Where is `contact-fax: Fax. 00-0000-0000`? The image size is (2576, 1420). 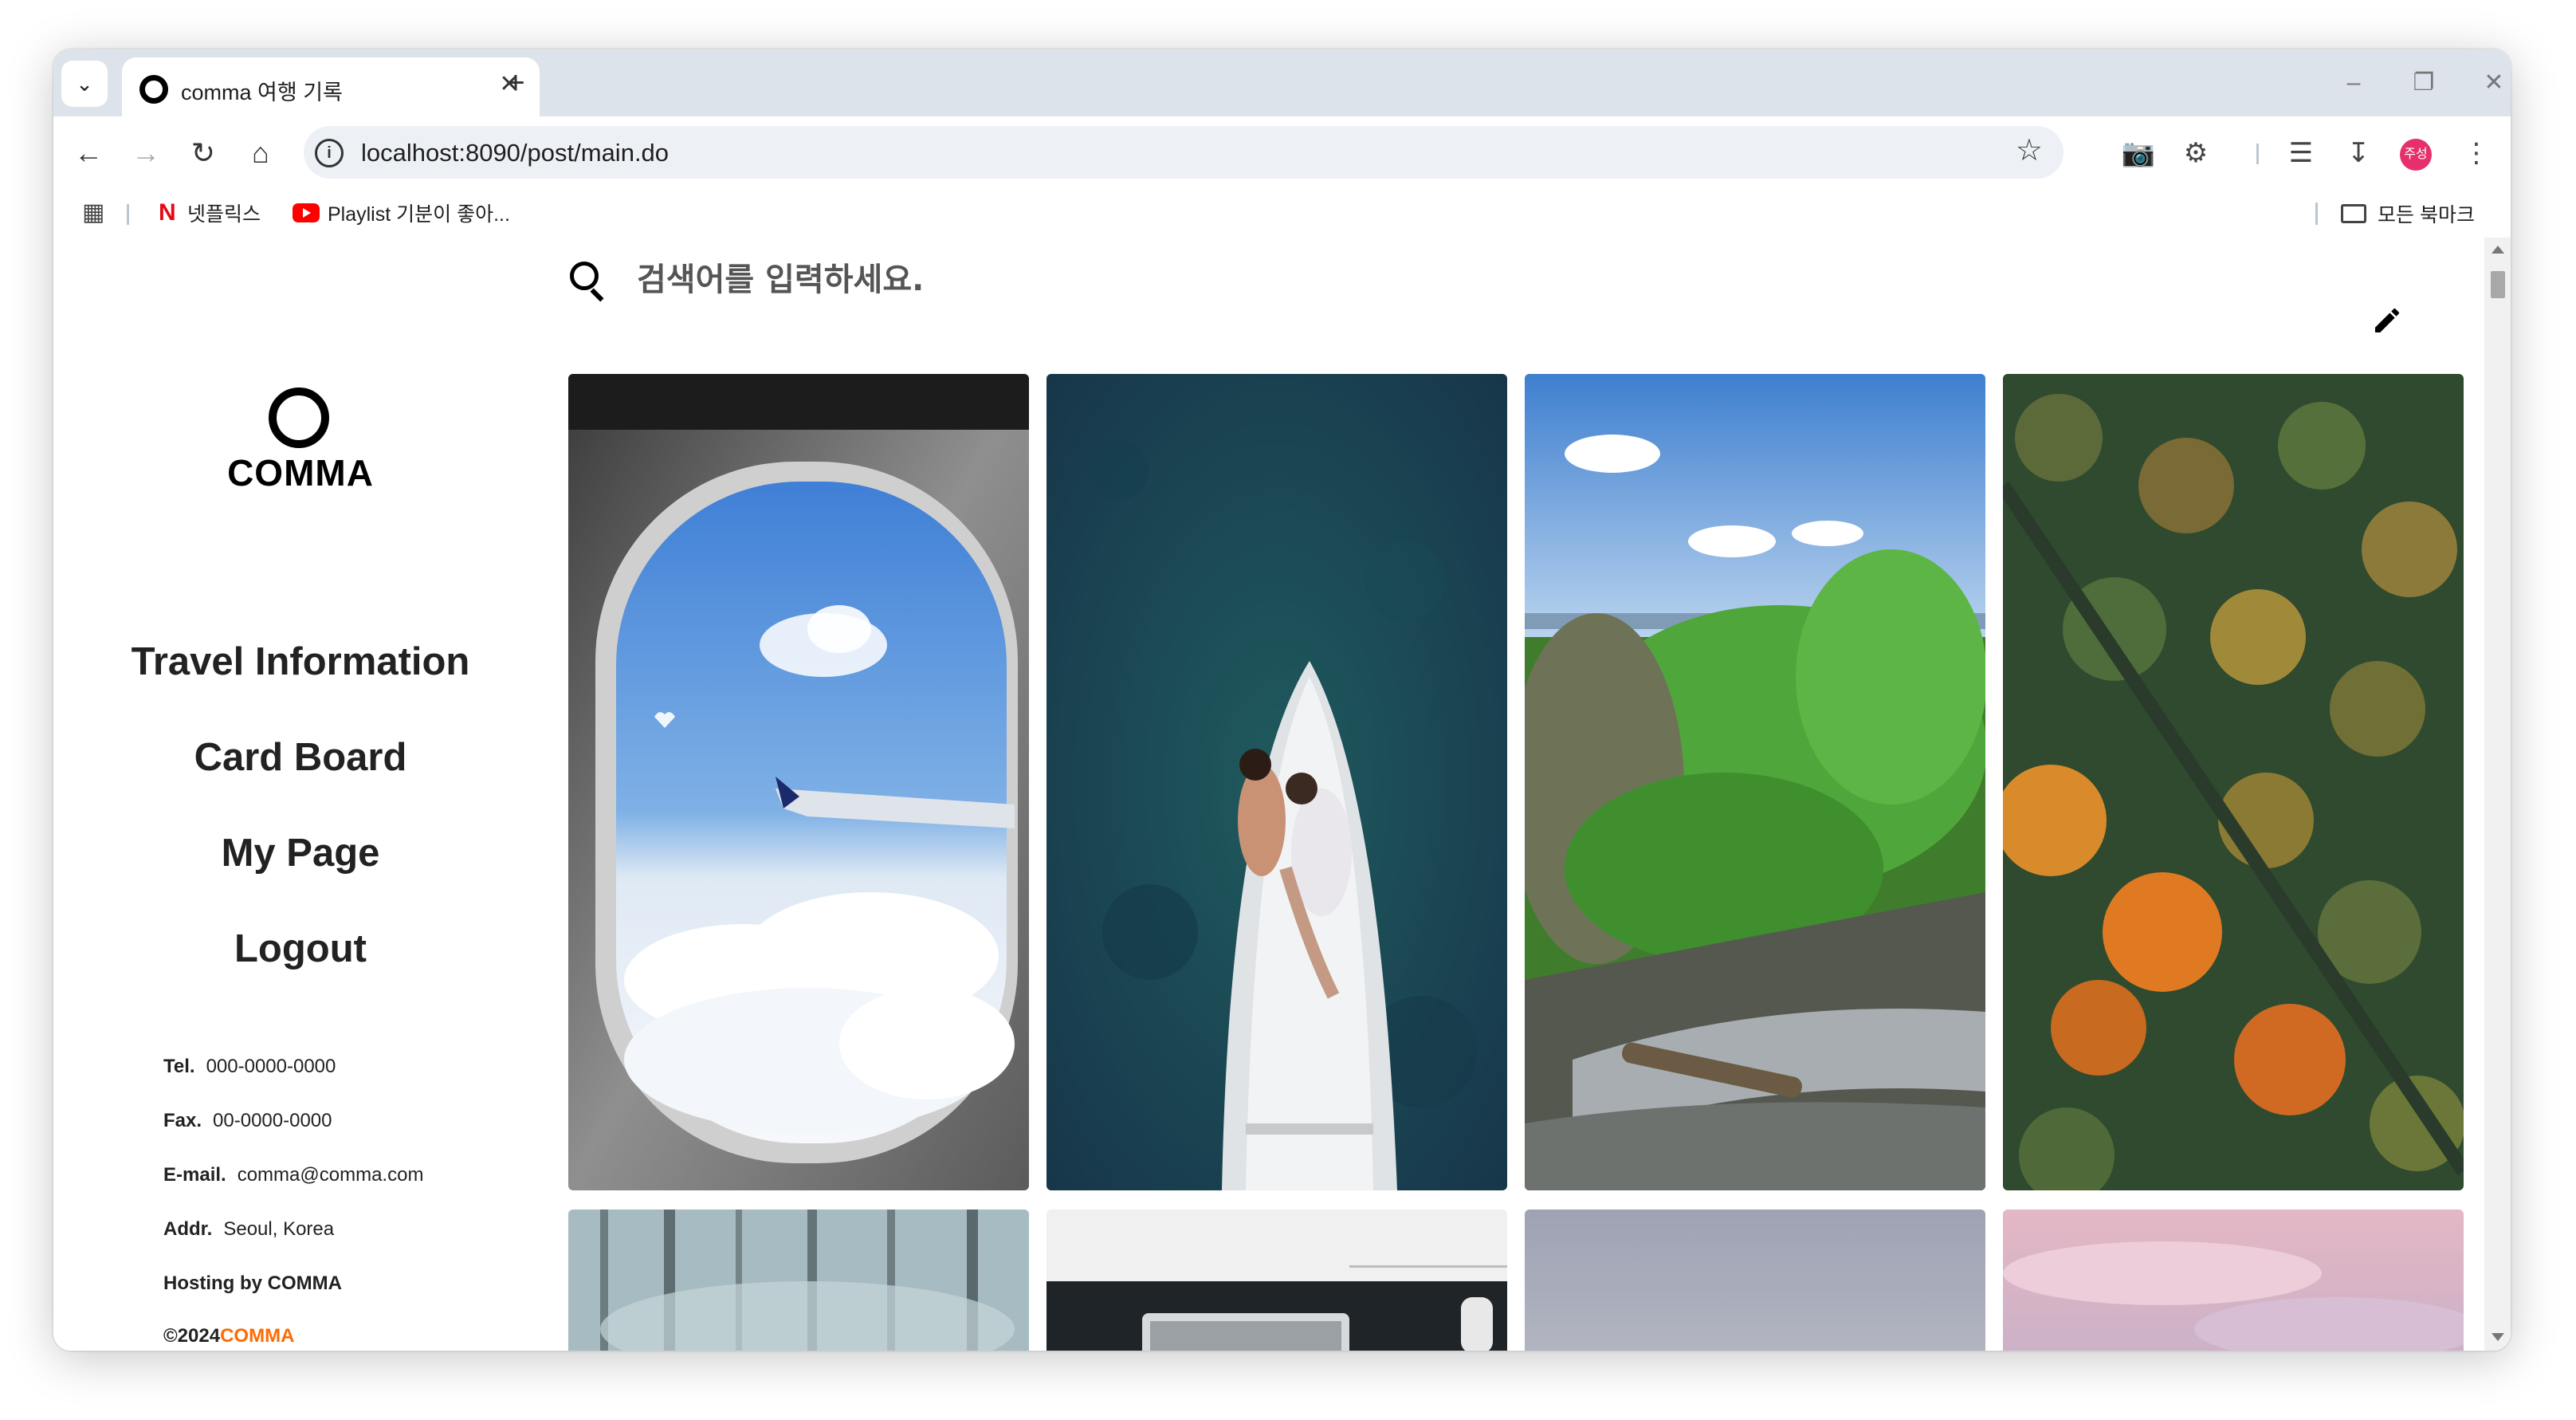
contact-fax: Fax. 00-0000-0000 is located at coordinates (247, 1121).